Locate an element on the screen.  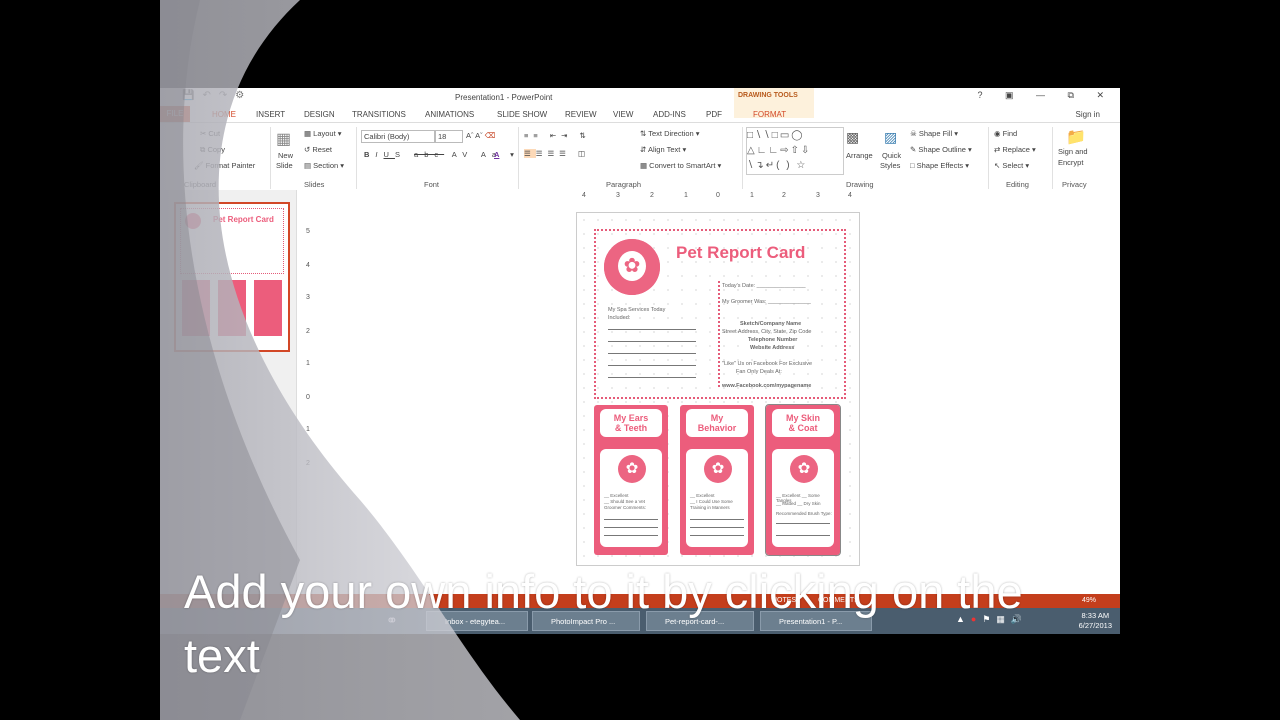
slide-thumbnail: Pet Report Card is located at coordinates (232, 277).